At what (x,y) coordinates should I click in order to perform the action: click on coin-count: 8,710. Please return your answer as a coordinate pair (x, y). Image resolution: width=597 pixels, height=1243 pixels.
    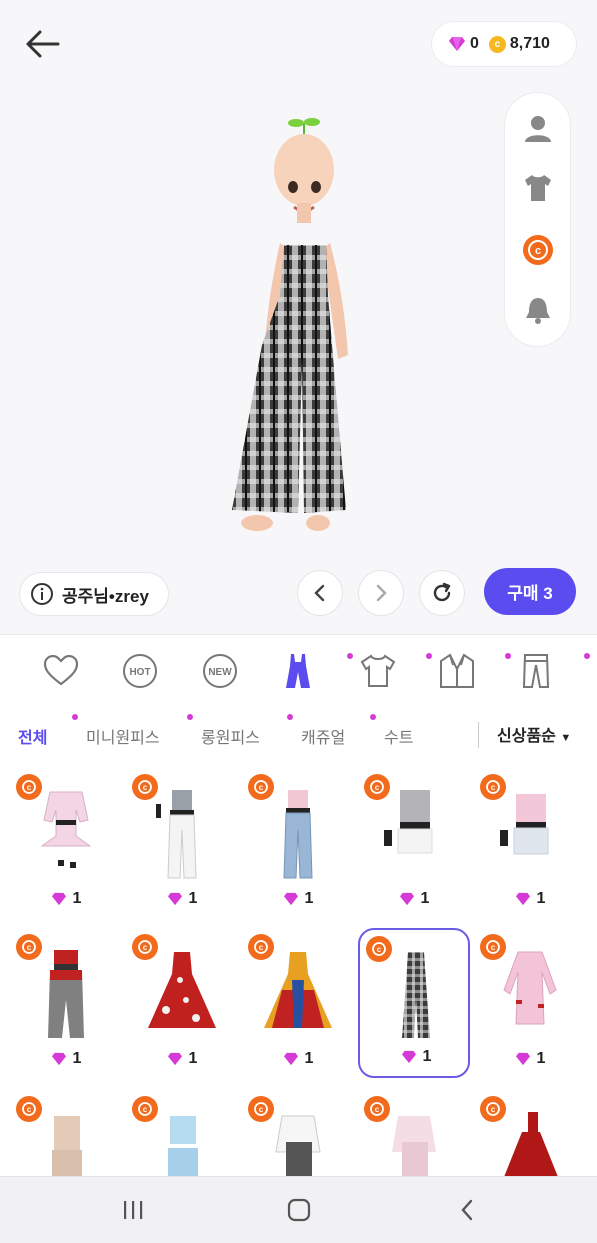
    Looking at the image, I should click on (529, 43).